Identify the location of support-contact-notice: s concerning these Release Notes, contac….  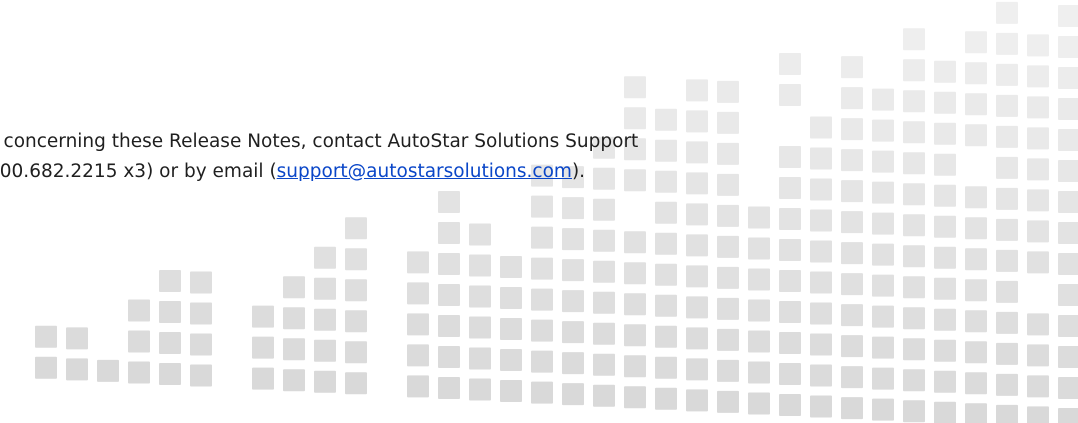
(494, 157).